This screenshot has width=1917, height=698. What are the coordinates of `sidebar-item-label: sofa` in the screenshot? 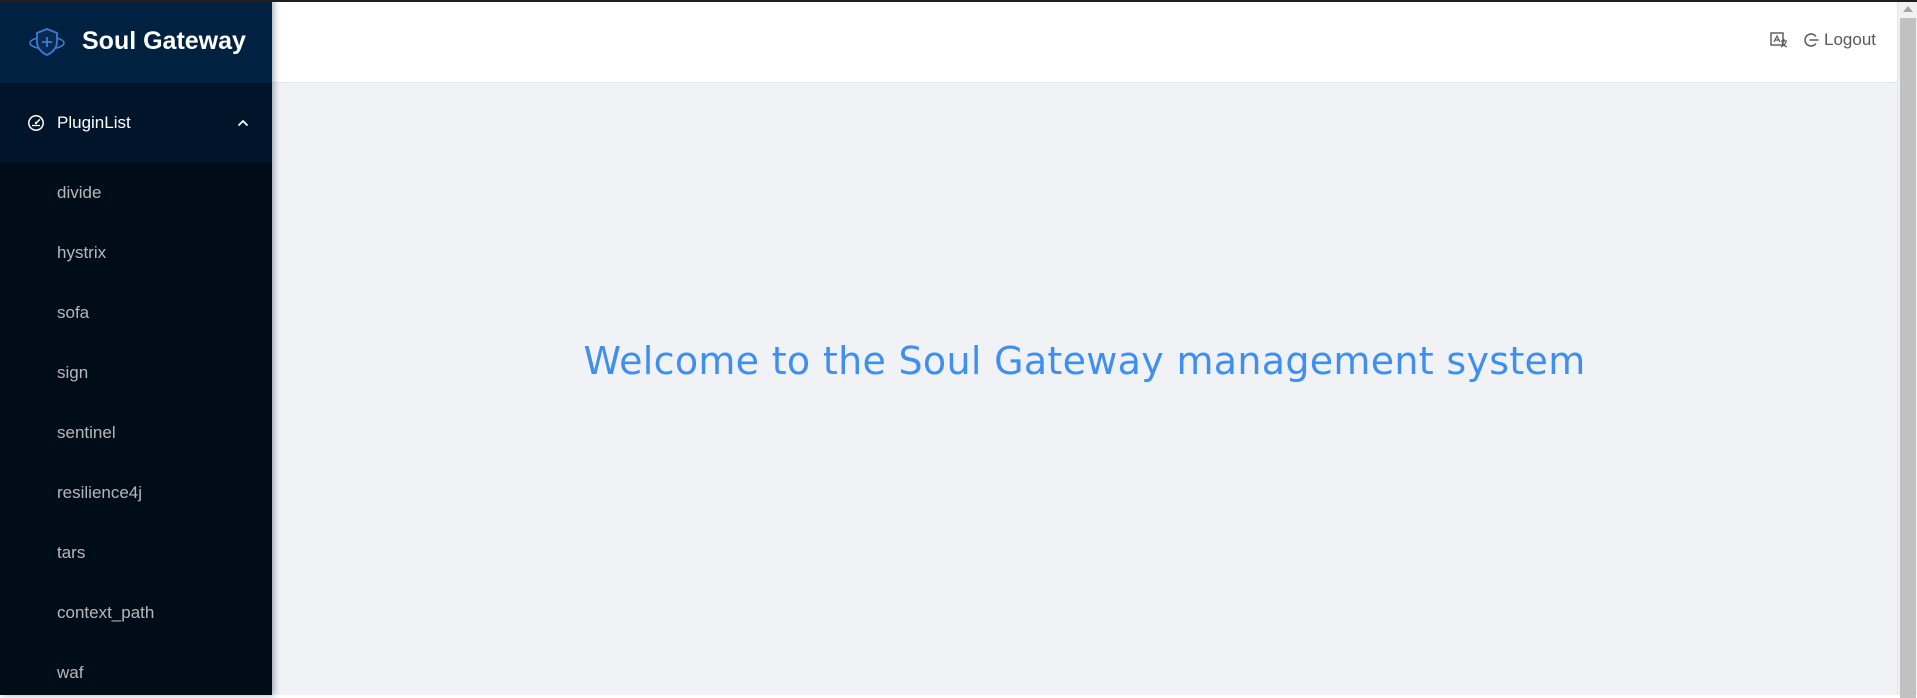 It's located at (73, 312).